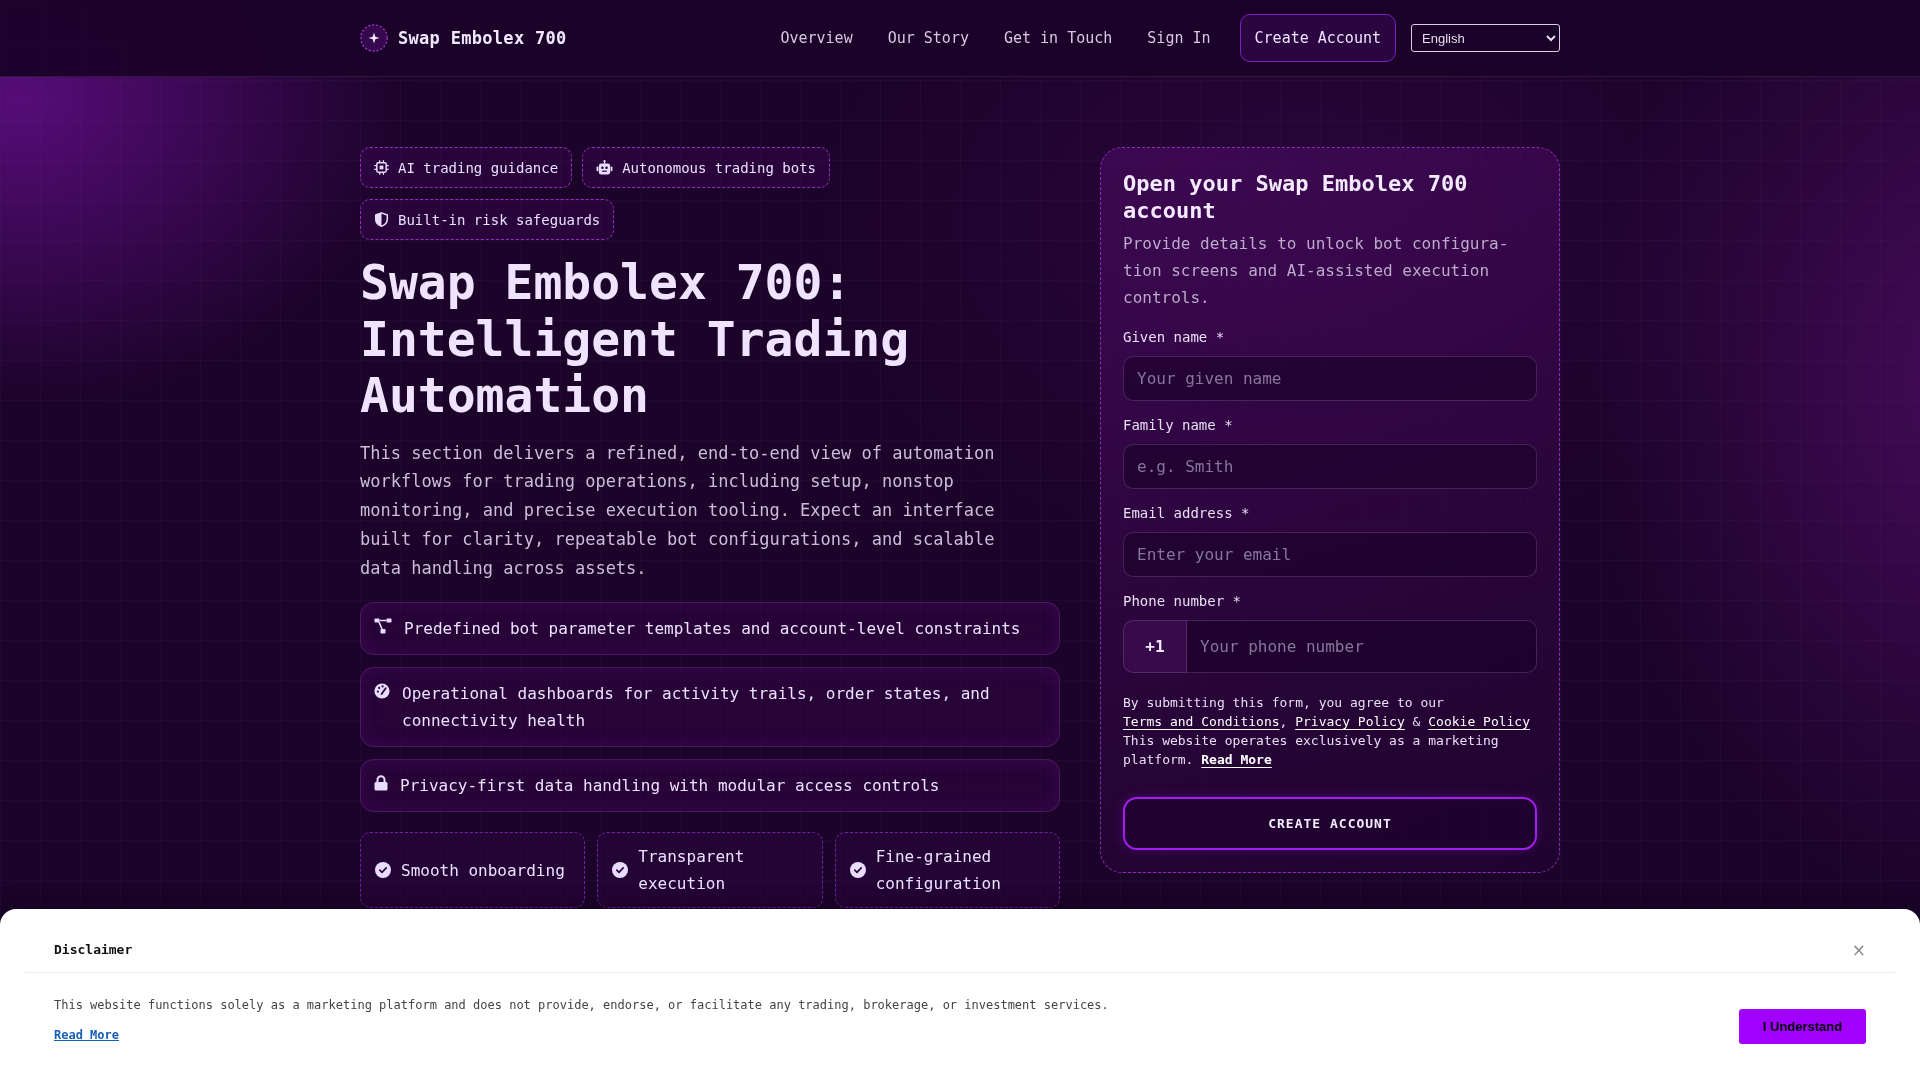 The width and height of the screenshot is (1920, 1080). Describe the element at coordinates (1362, 646) in the screenshot. I see `phone-input-field: Your phone number` at that location.